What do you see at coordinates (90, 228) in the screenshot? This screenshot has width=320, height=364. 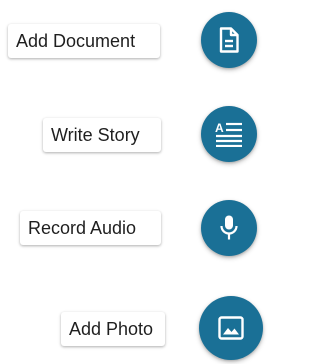 I see `record-audio-label: Record Audio` at bounding box center [90, 228].